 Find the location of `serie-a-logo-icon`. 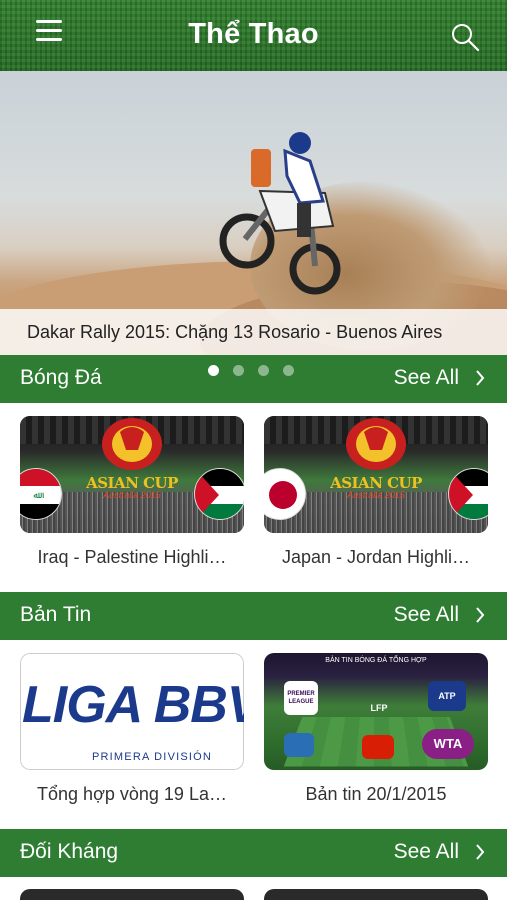

serie-a-logo-icon is located at coordinates (299, 745).